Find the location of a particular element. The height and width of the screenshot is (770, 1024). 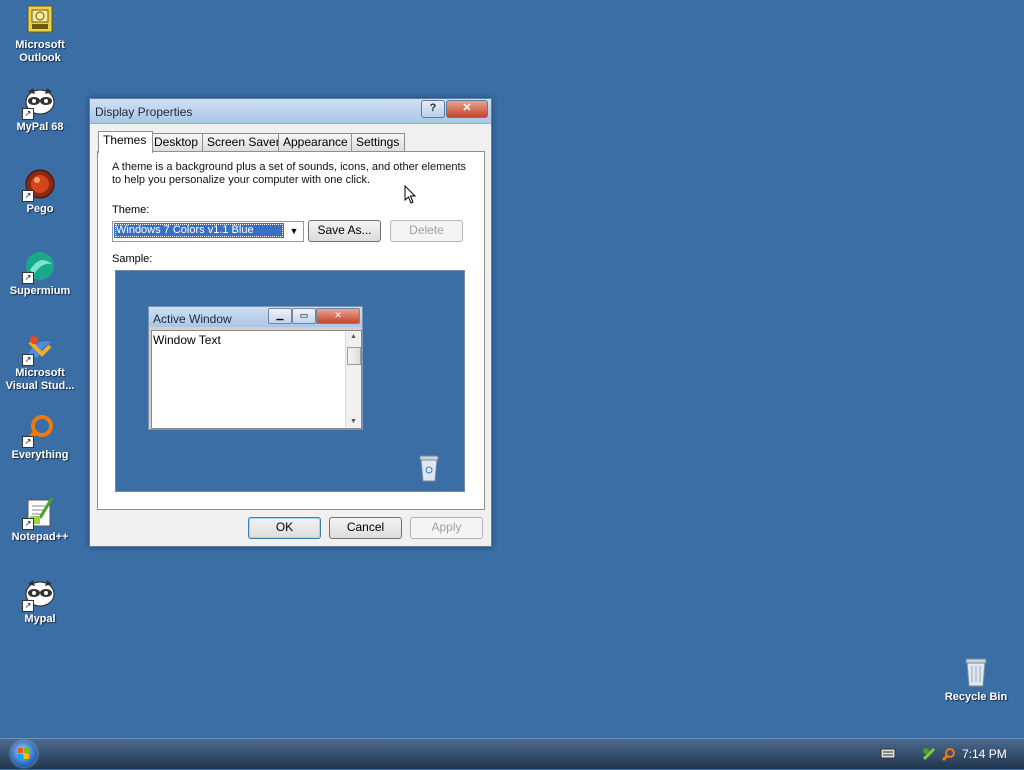

sample-window-titlebar: Active Window ▁ ▭ ✕ is located at coordinates (255, 317).